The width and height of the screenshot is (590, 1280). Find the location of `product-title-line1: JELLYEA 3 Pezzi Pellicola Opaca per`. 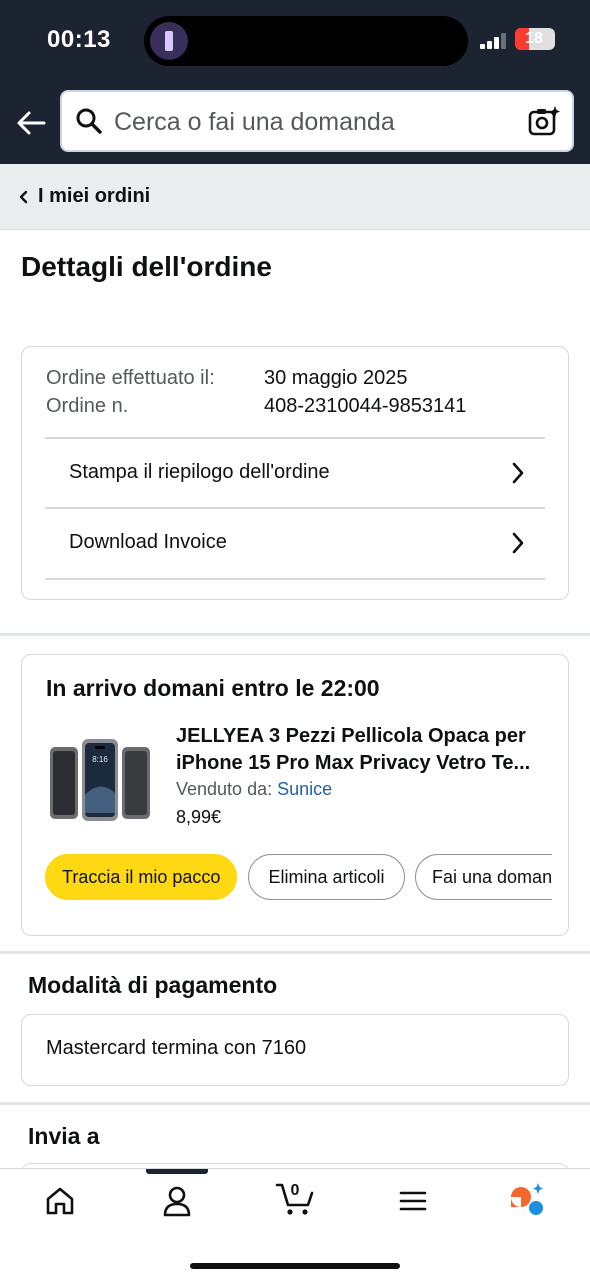

product-title-line1: JELLYEA 3 Pezzi Pellicola Opaca per is located at coordinates (351, 736).